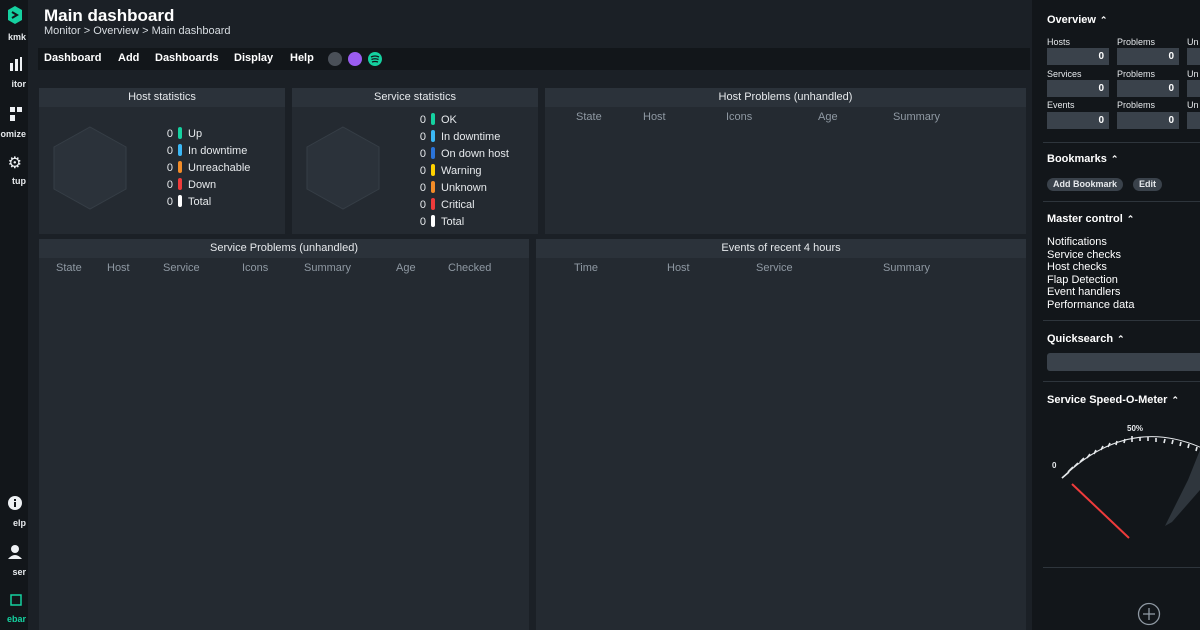 The width and height of the screenshot is (1200, 630). Describe the element at coordinates (446, 205) in the screenshot. I see `service-stat-critical: 0 Critical` at that location.